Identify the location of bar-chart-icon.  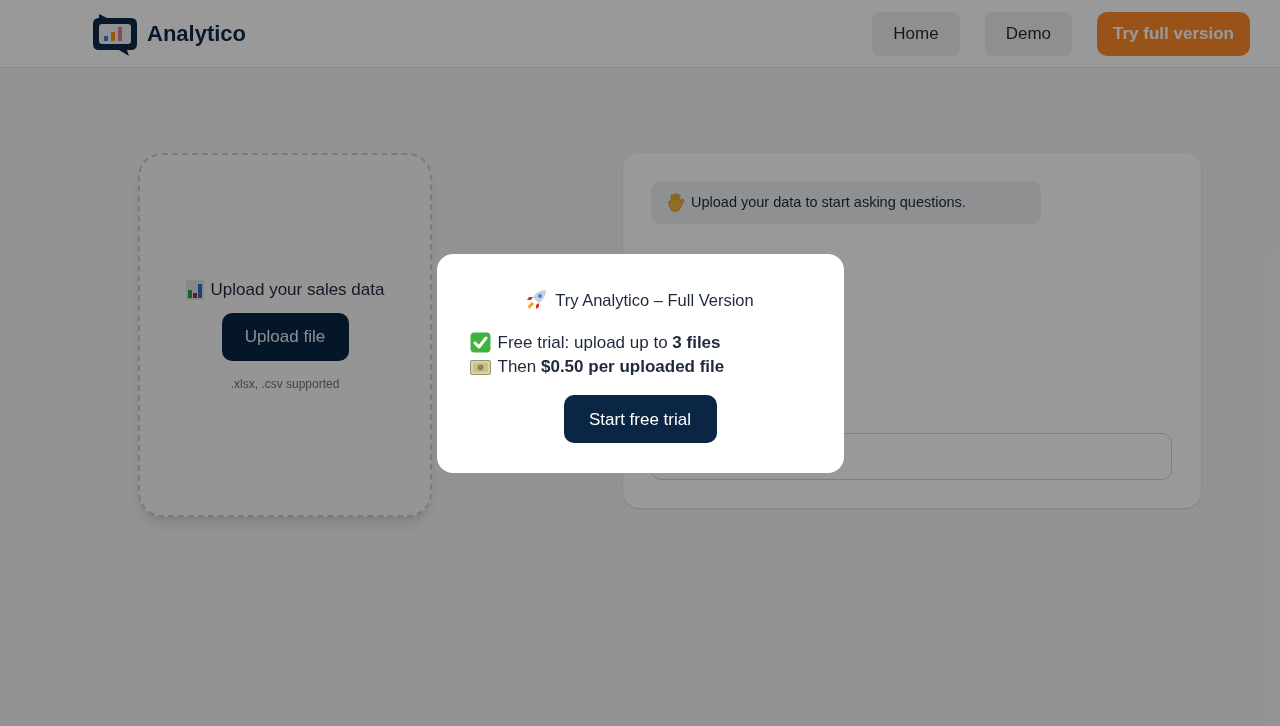
(194, 290).